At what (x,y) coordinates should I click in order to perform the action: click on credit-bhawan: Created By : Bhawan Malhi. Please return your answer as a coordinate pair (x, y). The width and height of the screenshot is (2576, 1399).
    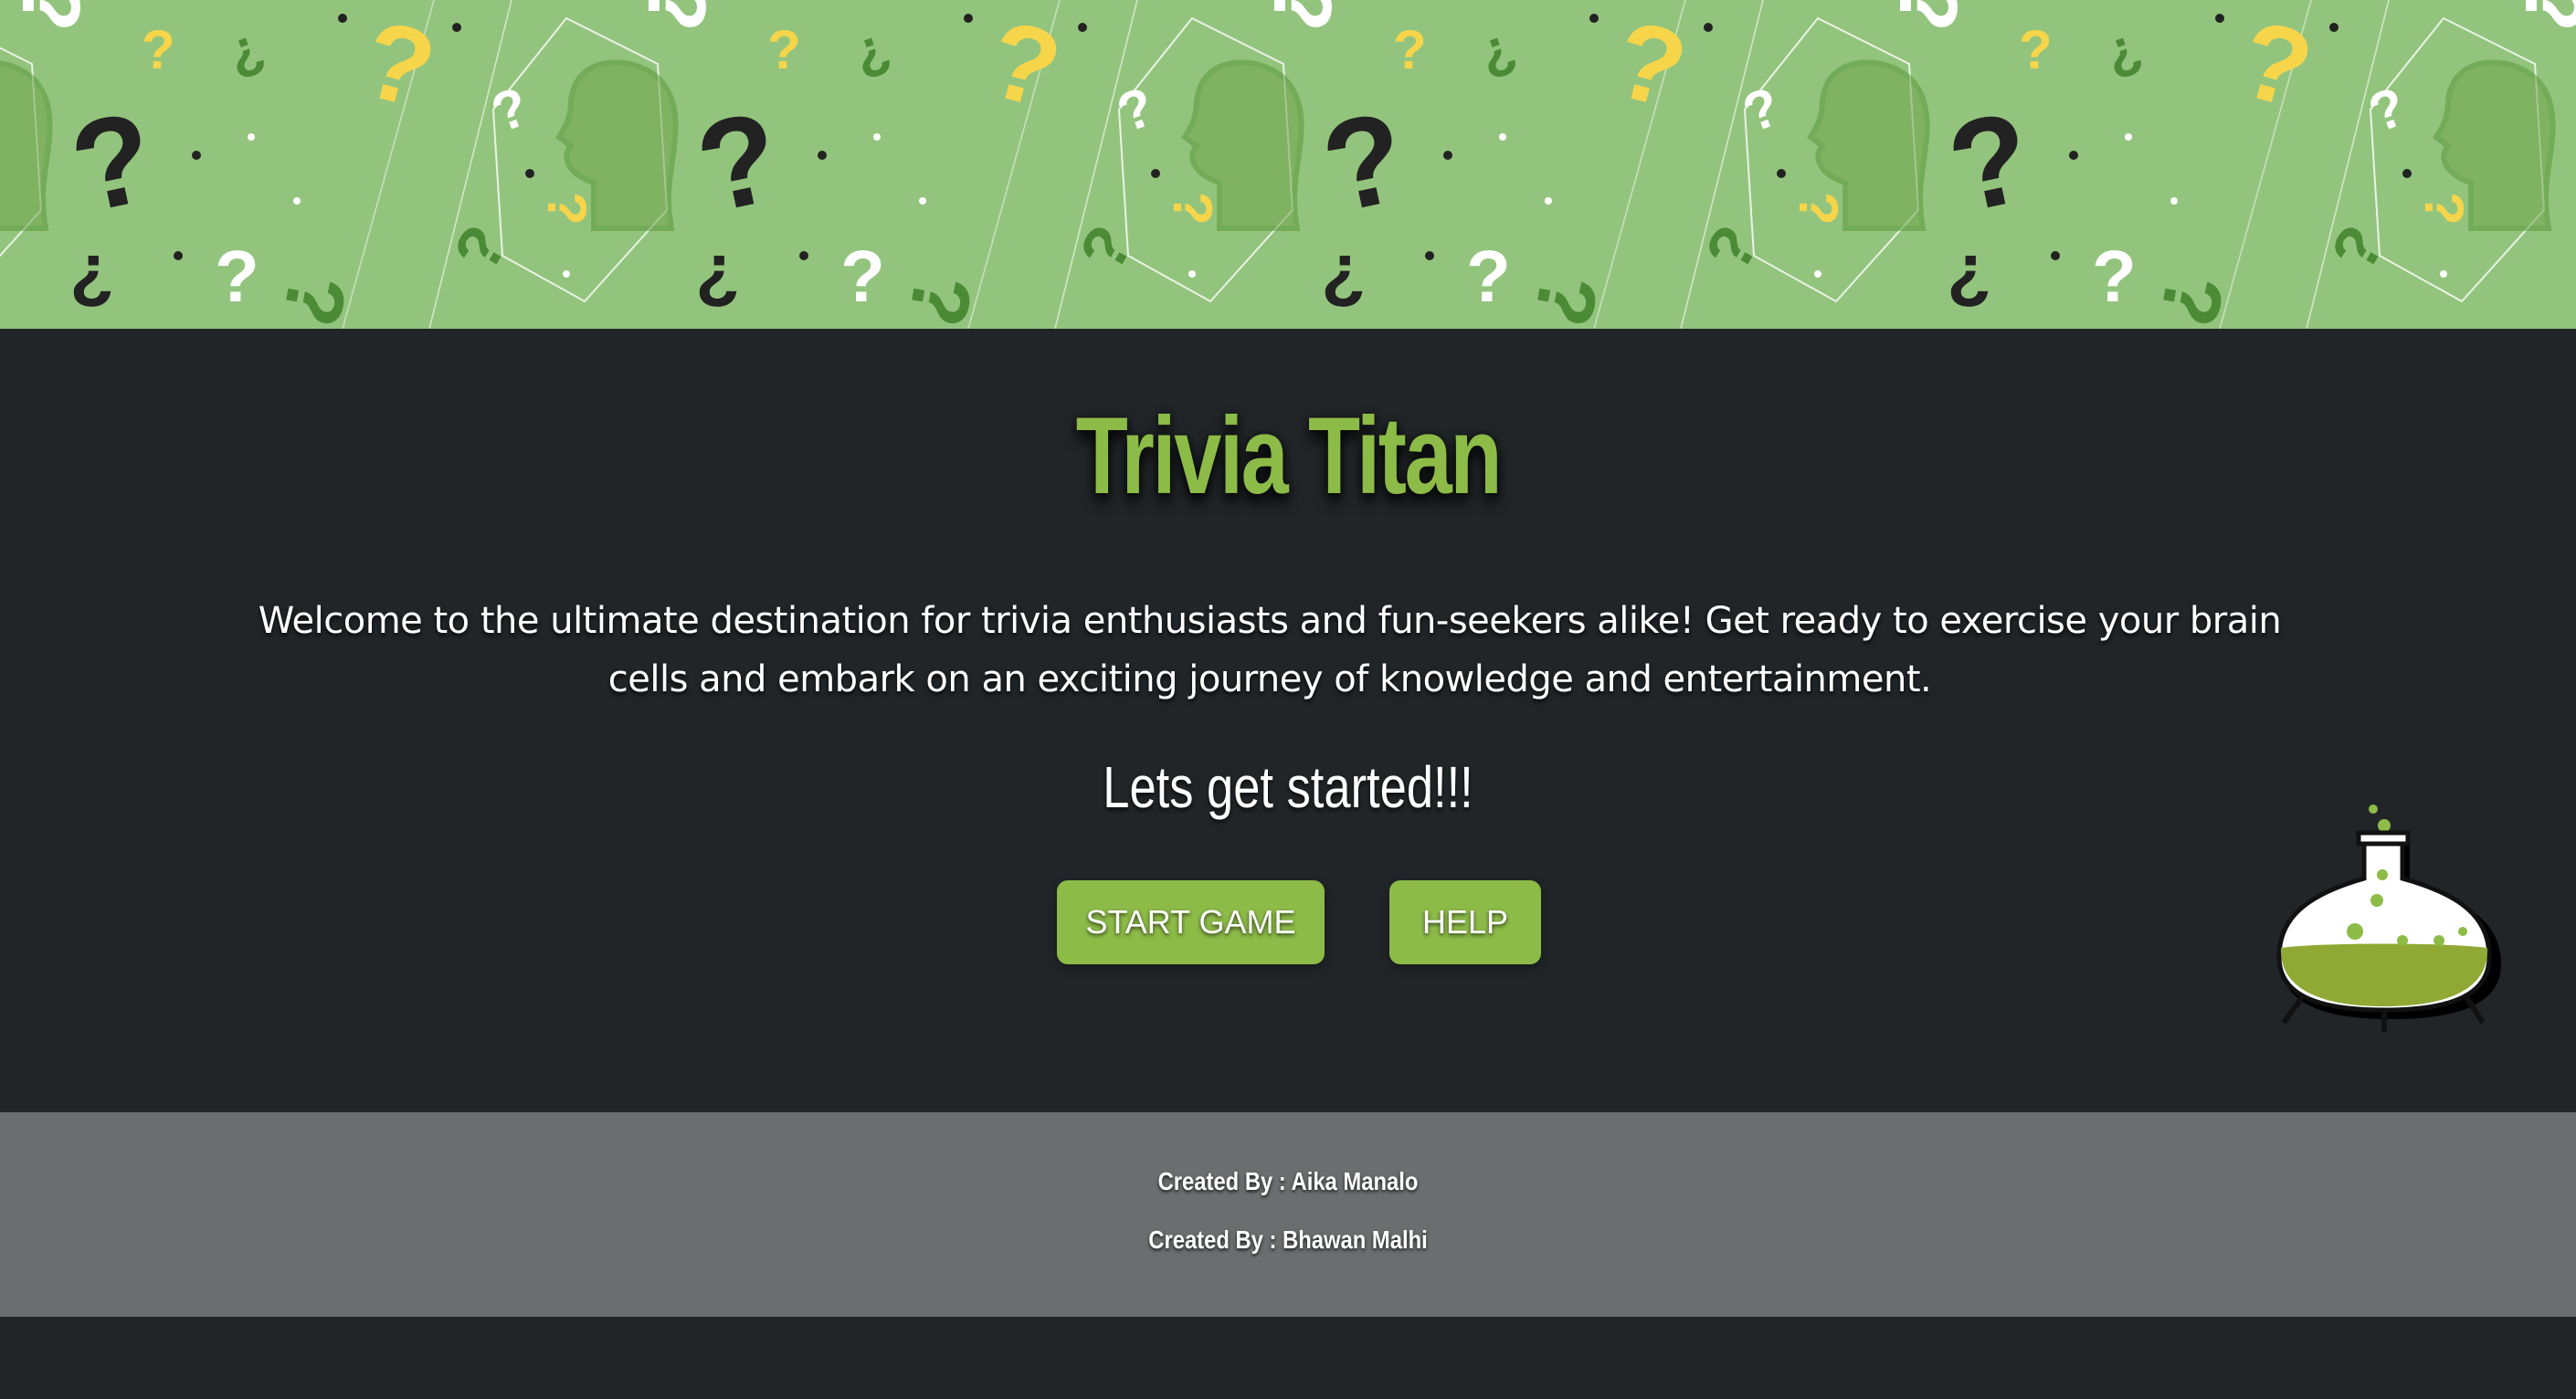
    Looking at the image, I should click on (1288, 1239).